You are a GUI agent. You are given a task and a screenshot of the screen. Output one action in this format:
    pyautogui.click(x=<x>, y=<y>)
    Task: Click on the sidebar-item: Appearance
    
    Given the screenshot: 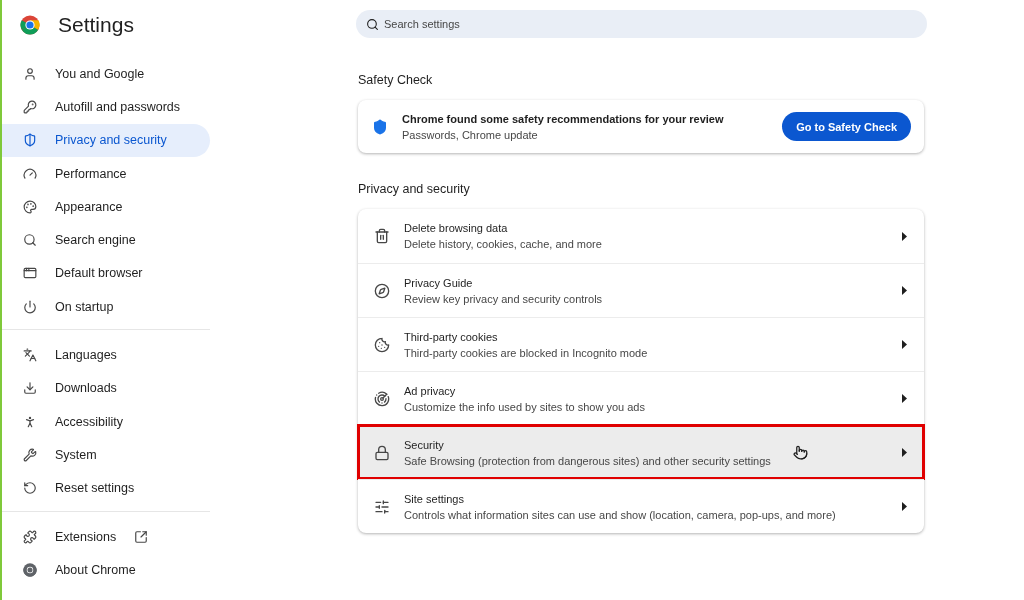 What is the action you would take?
    pyautogui.click(x=106, y=207)
    